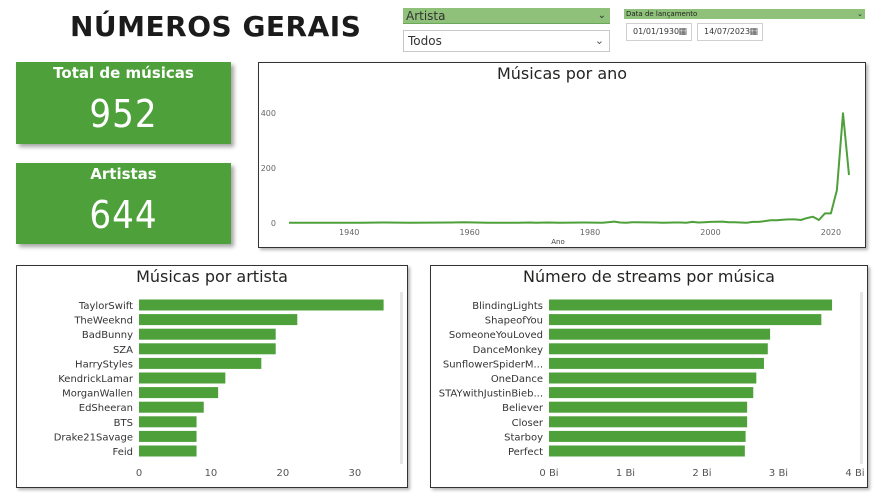  What do you see at coordinates (744, 14) in the screenshot?
I see `date-slicer-header: Data de lançamento ⌄` at bounding box center [744, 14].